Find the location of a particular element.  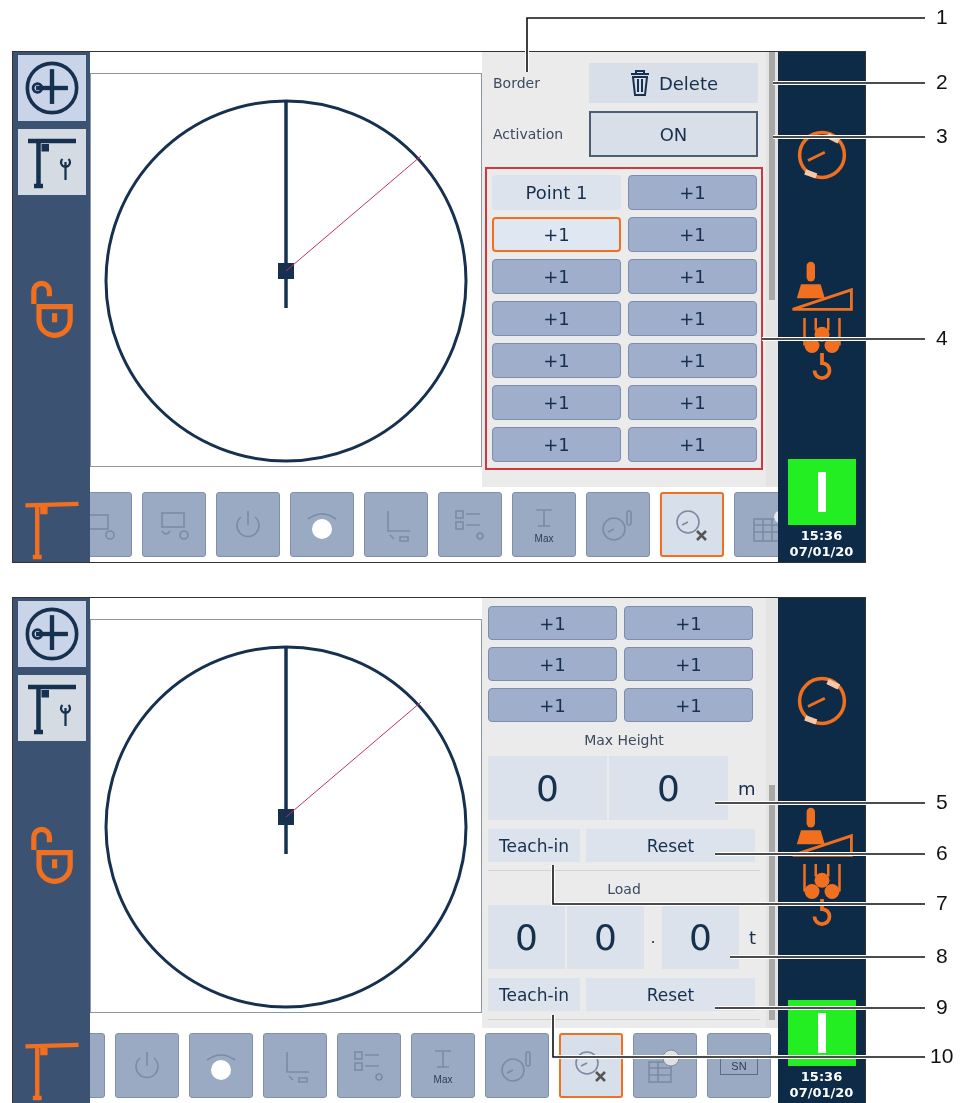

callout-number: 10 is located at coordinates (942, 1056).